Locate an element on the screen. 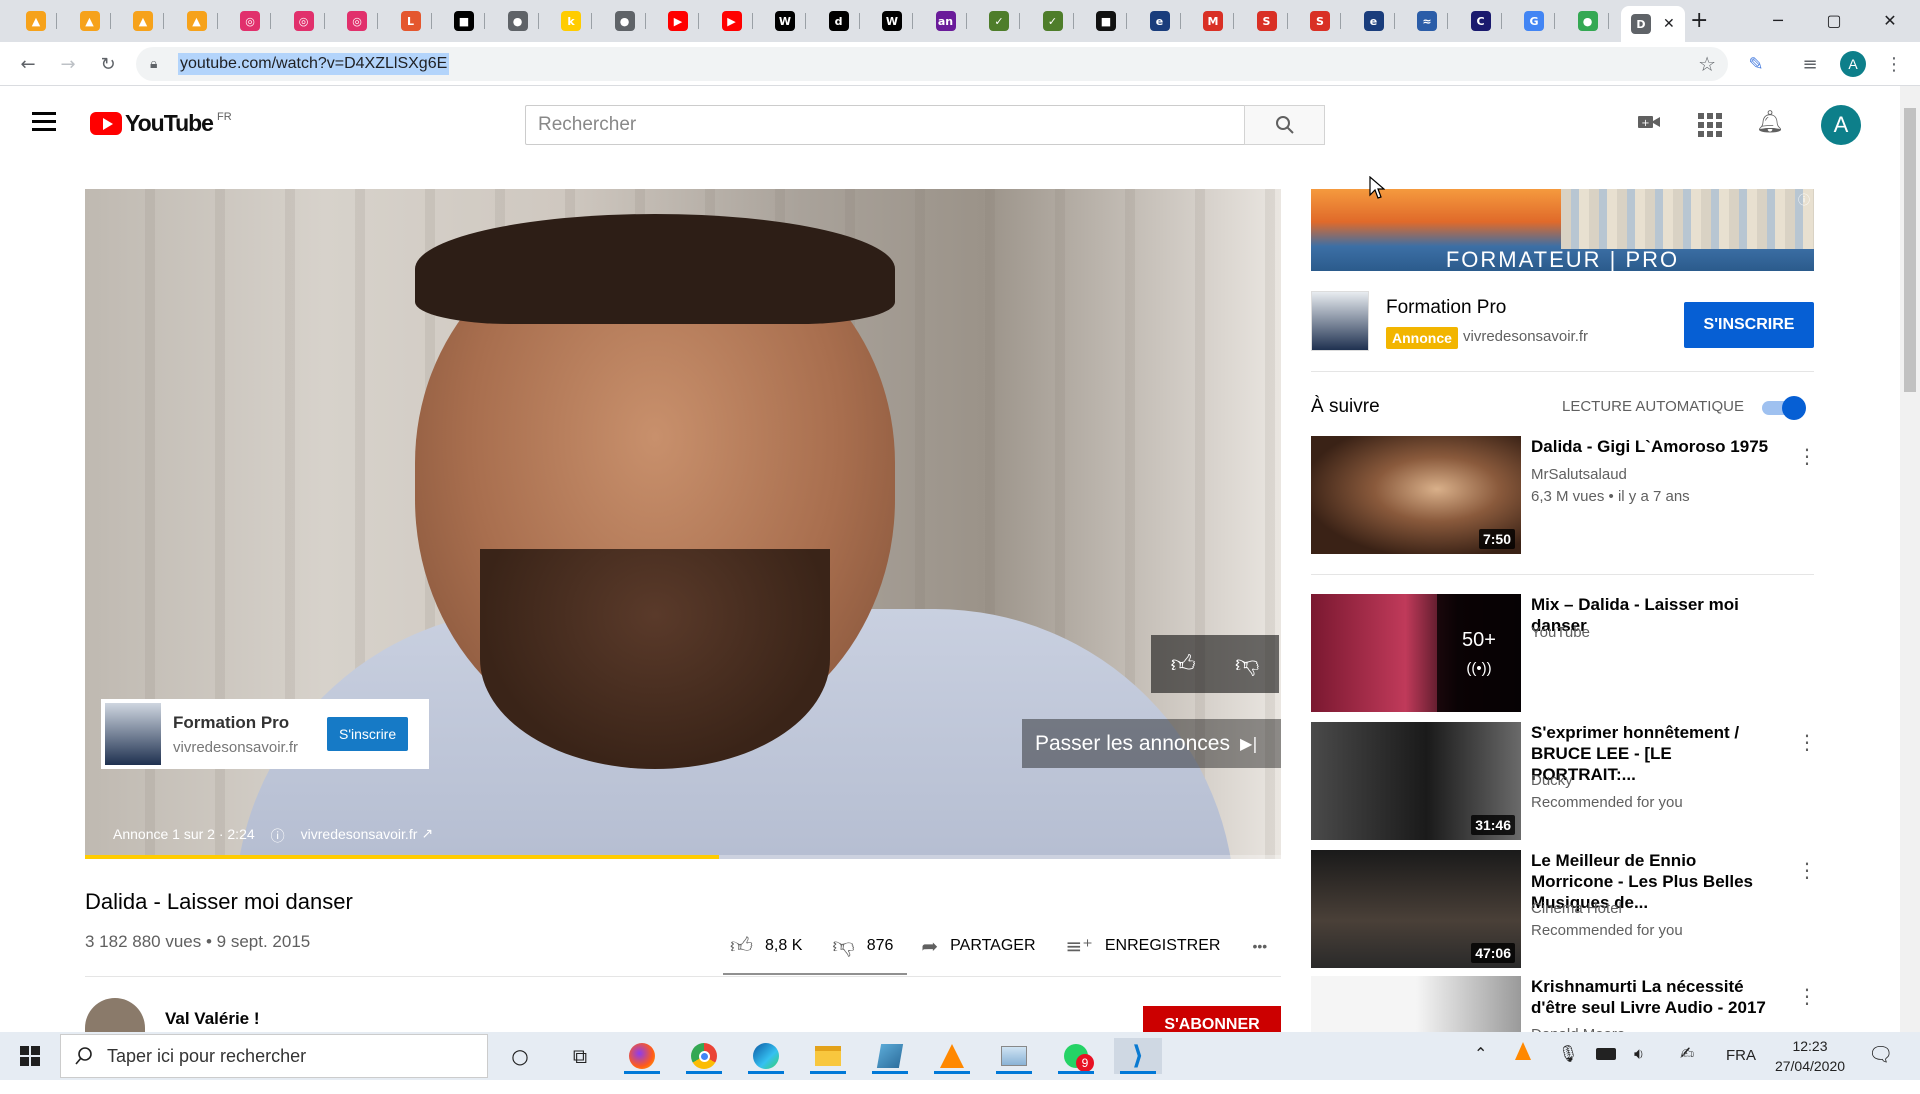 The image size is (1920, 1094). browser-tab: G is located at coordinates (1539, 21).